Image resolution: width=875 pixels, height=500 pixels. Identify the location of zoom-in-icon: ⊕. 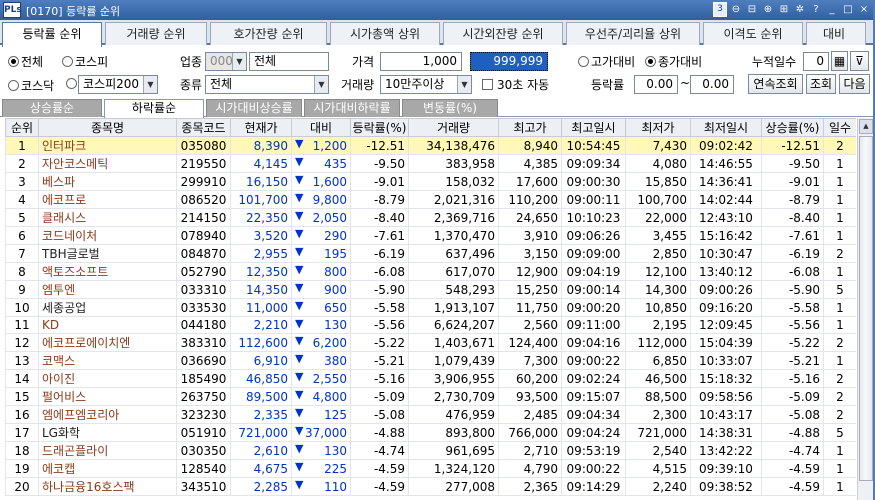
(768, 9).